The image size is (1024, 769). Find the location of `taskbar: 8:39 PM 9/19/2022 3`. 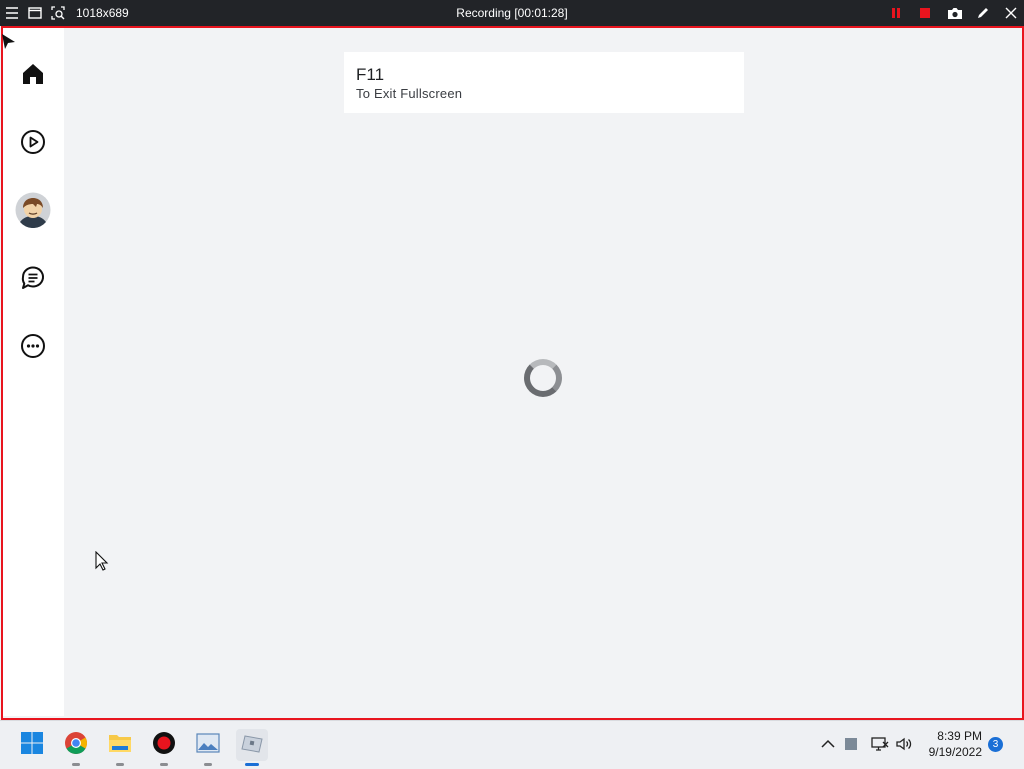

taskbar: 8:39 PM 9/19/2022 3 is located at coordinates (512, 744).